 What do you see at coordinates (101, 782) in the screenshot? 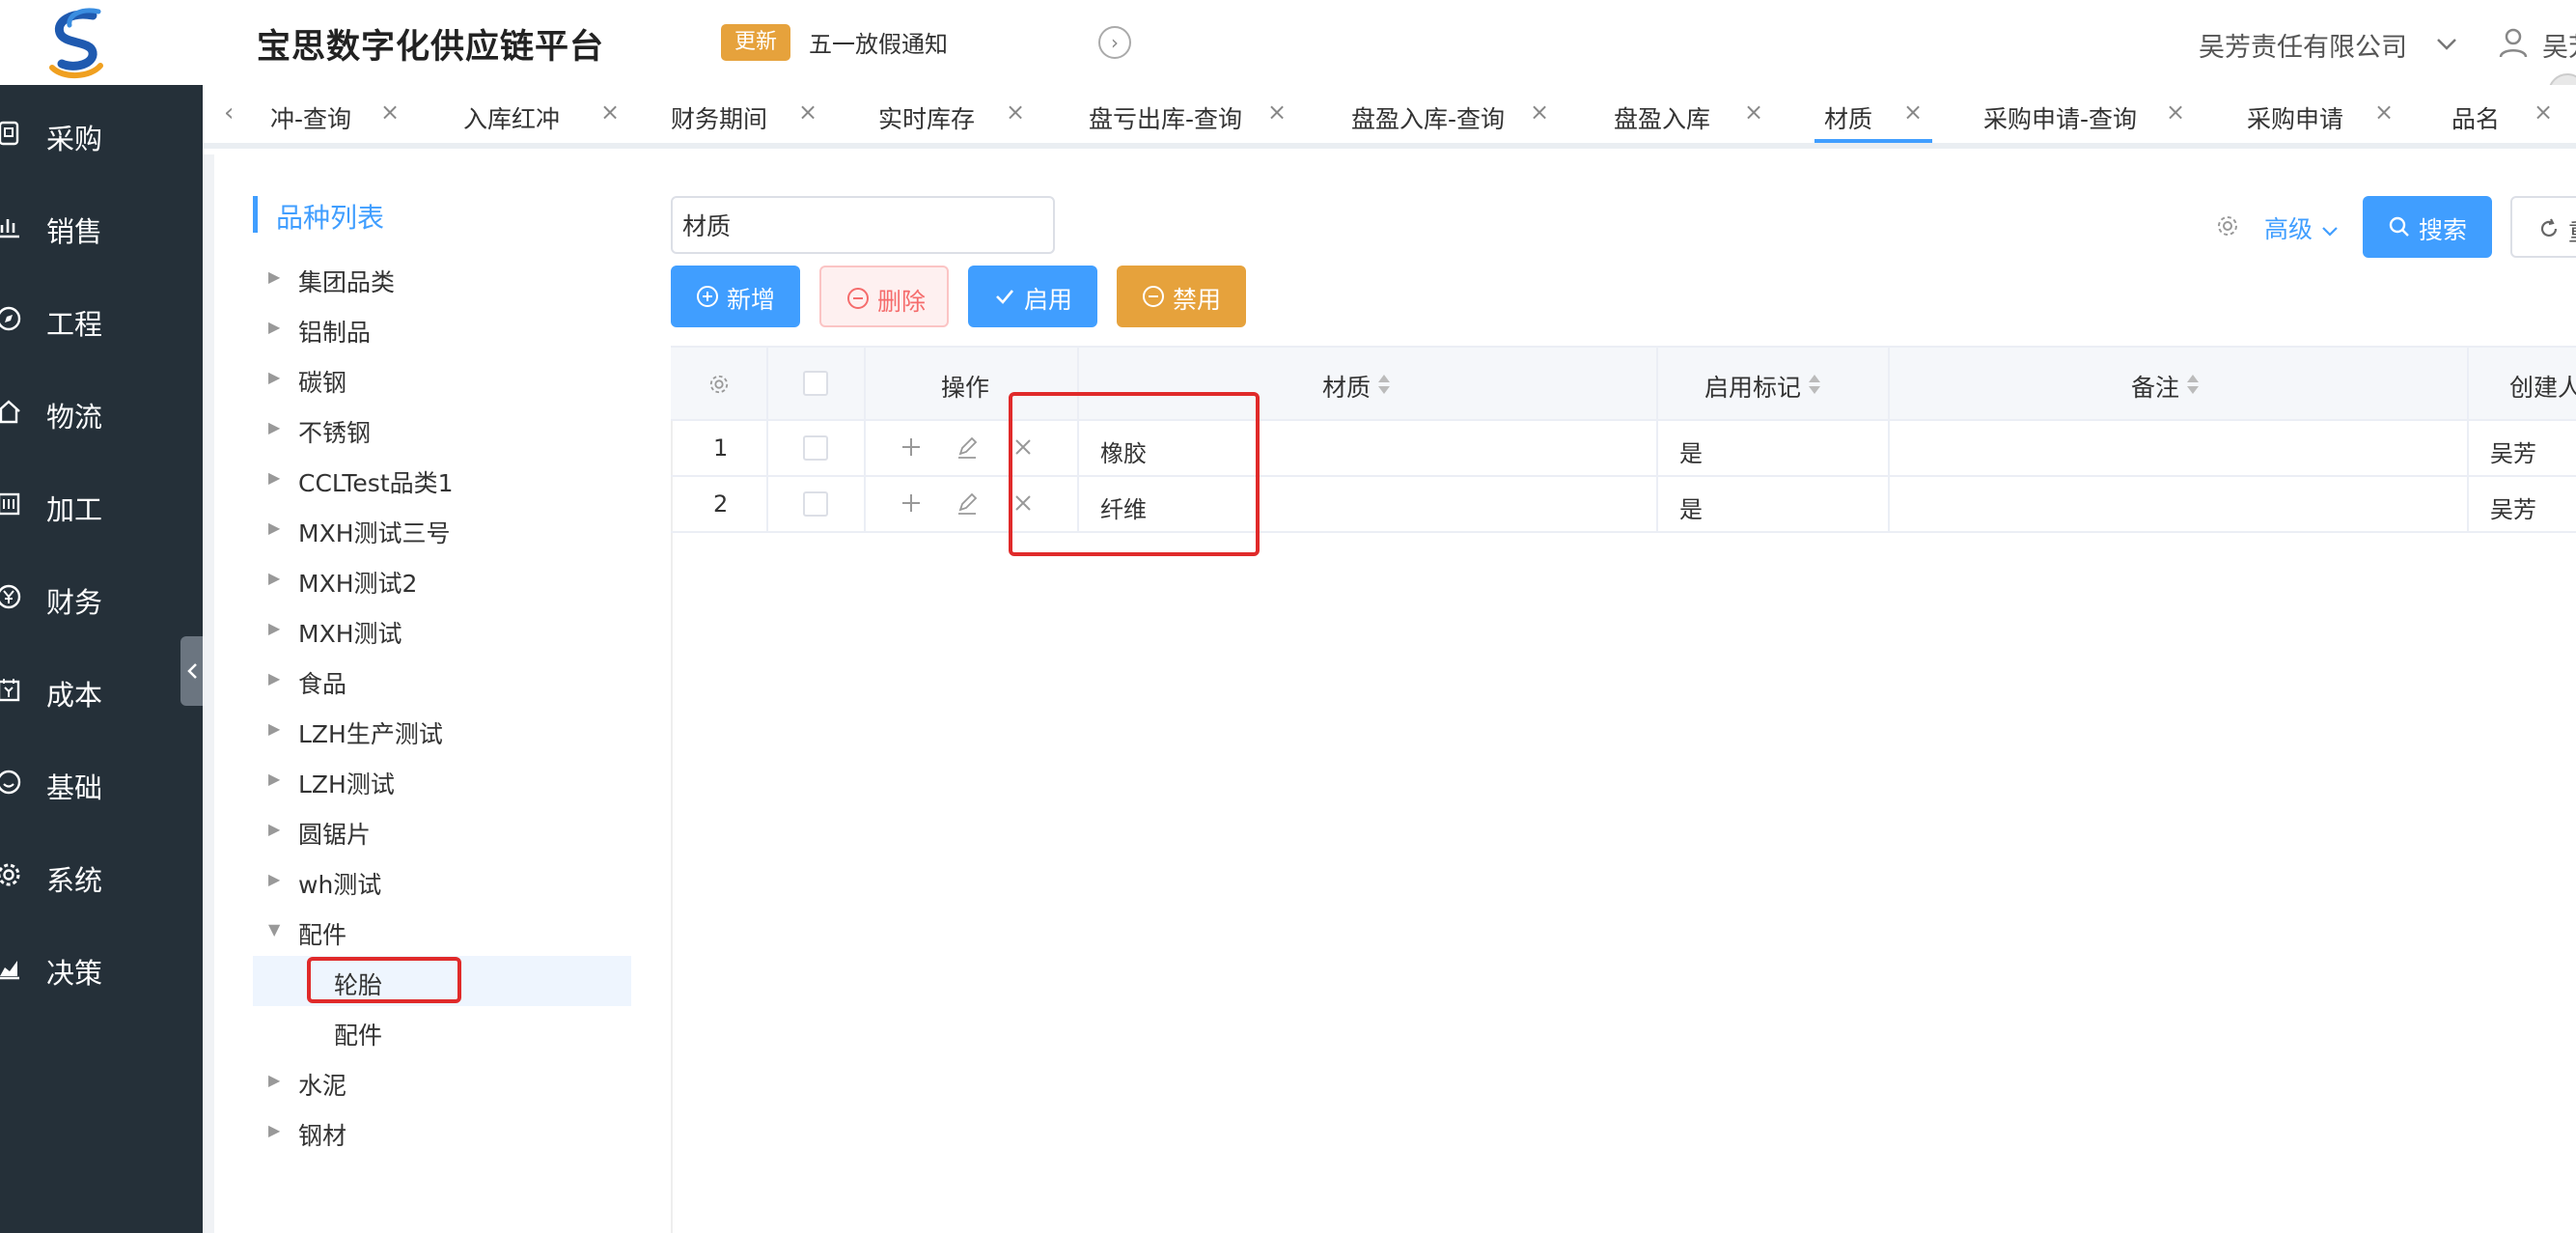
I see `sidebar-item-7: 基础` at bounding box center [101, 782].